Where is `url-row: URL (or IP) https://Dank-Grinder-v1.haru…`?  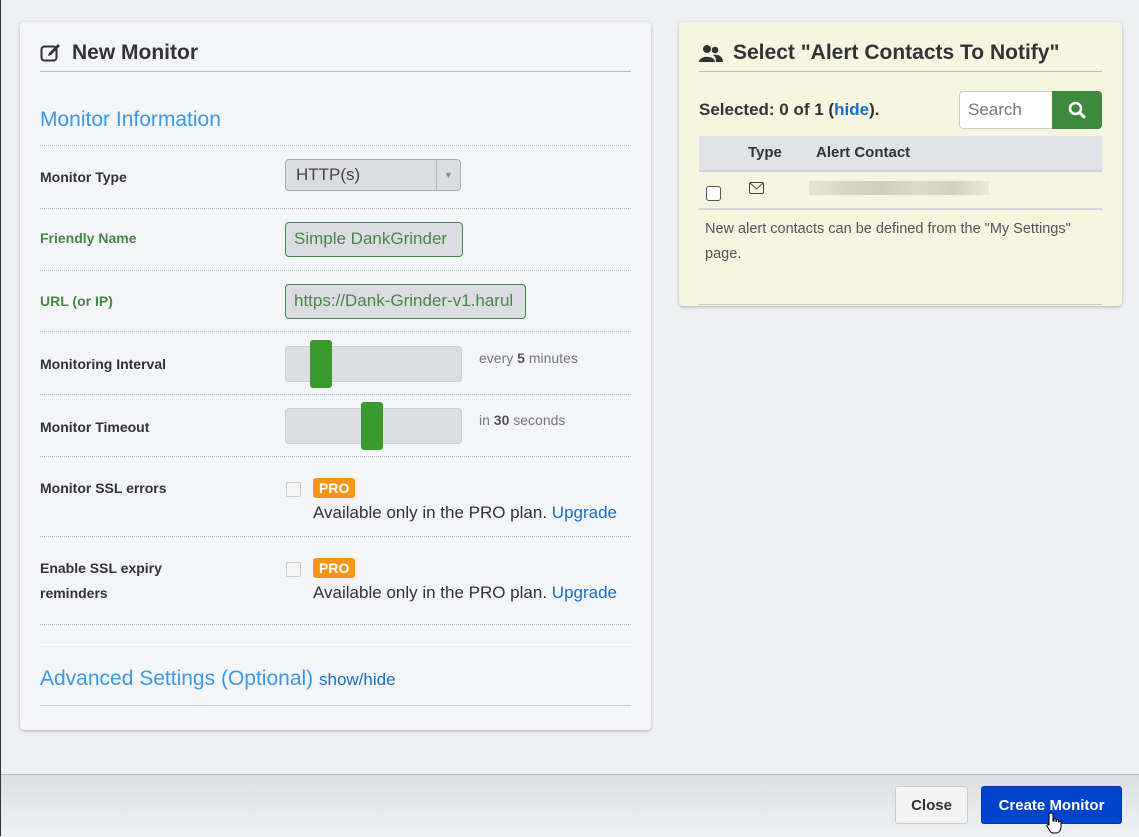
url-row: URL (or IP) https://Dank-Grinder-v1.haru… is located at coordinates (335, 301).